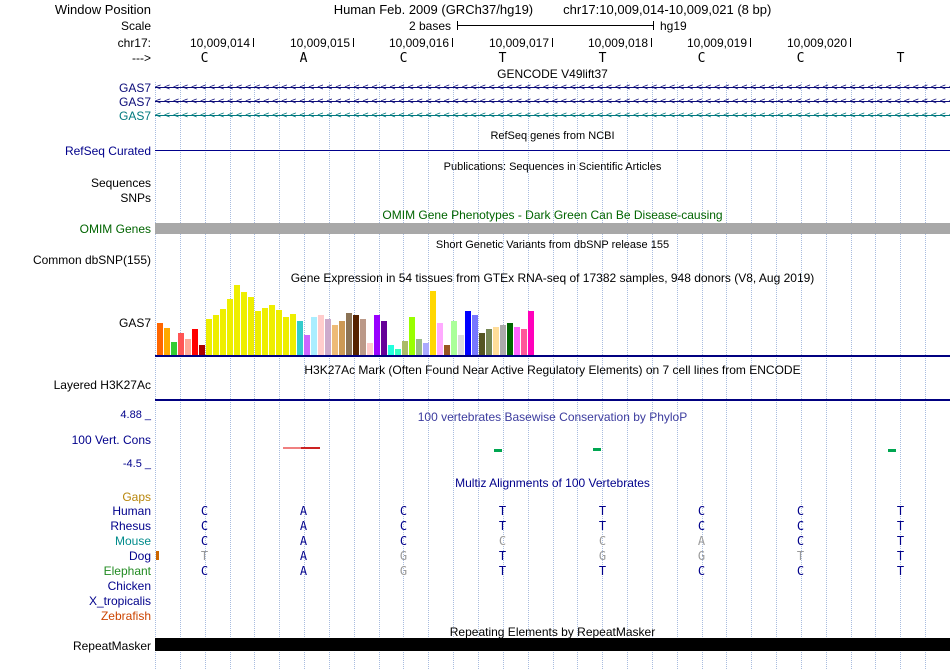 This screenshot has width=950, height=669. I want to click on species-label-rhesus: Rhesus, so click(75, 526).